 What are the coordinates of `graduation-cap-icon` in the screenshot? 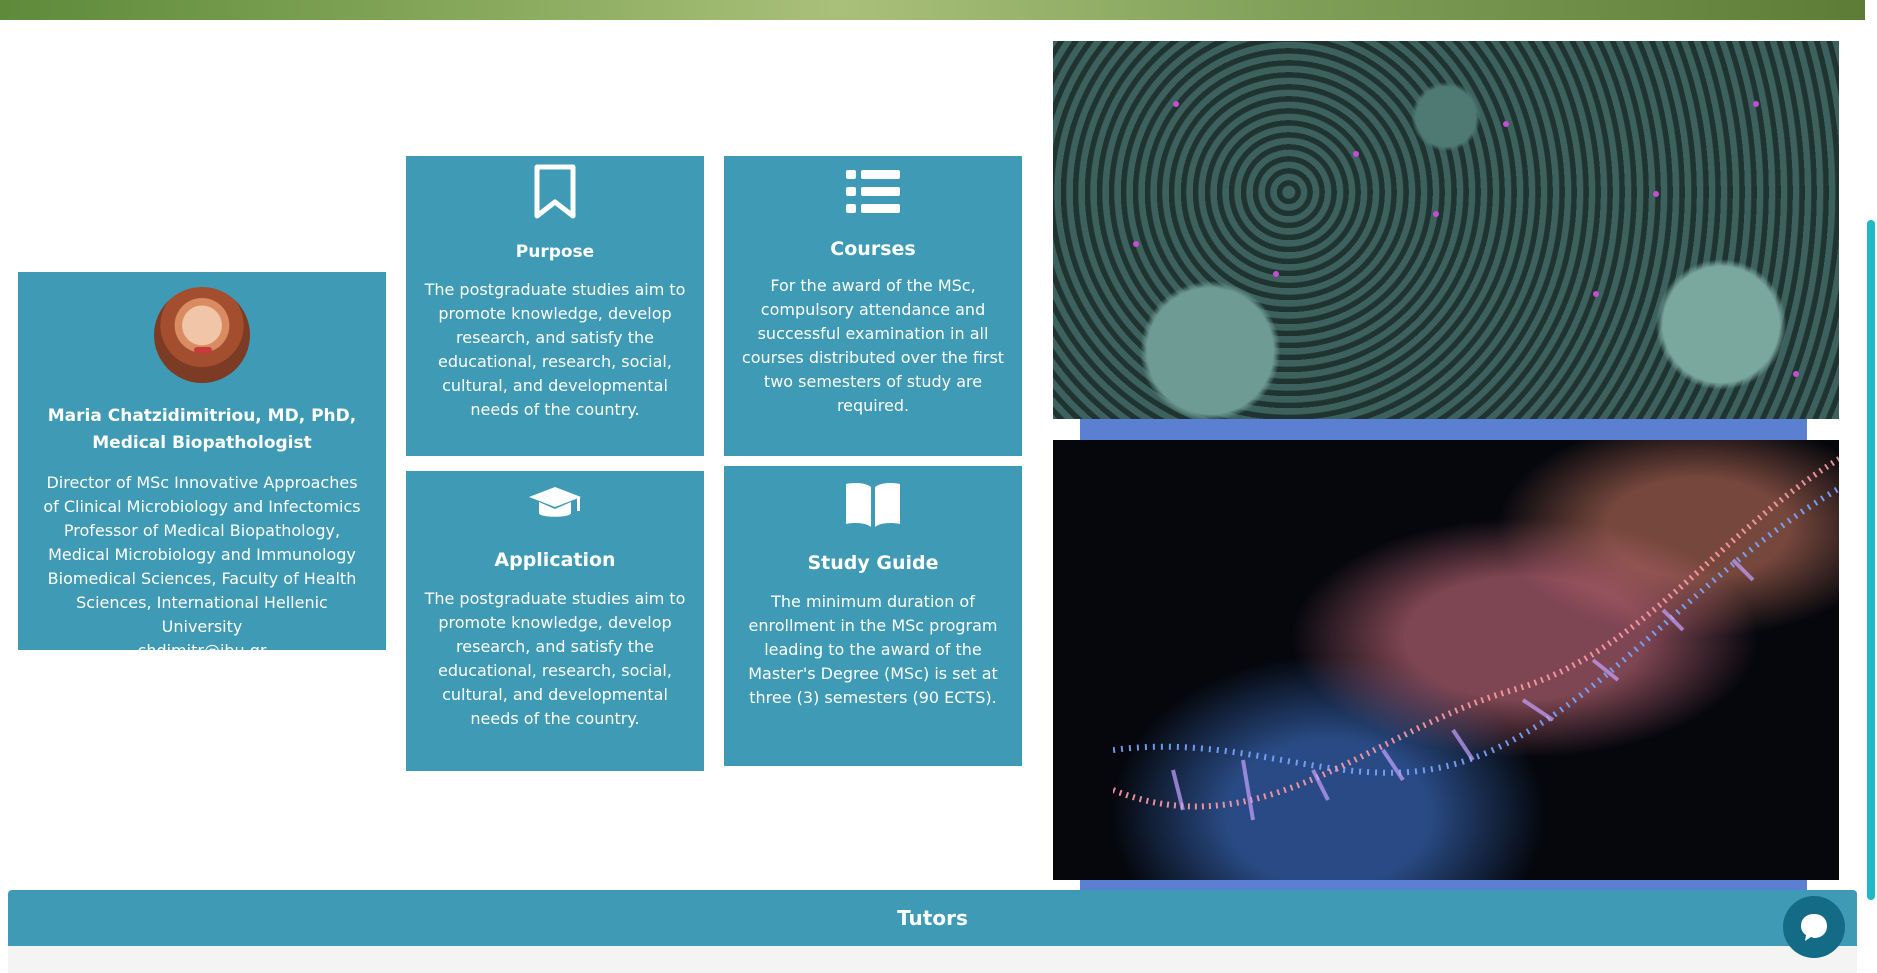 It's located at (555, 497).